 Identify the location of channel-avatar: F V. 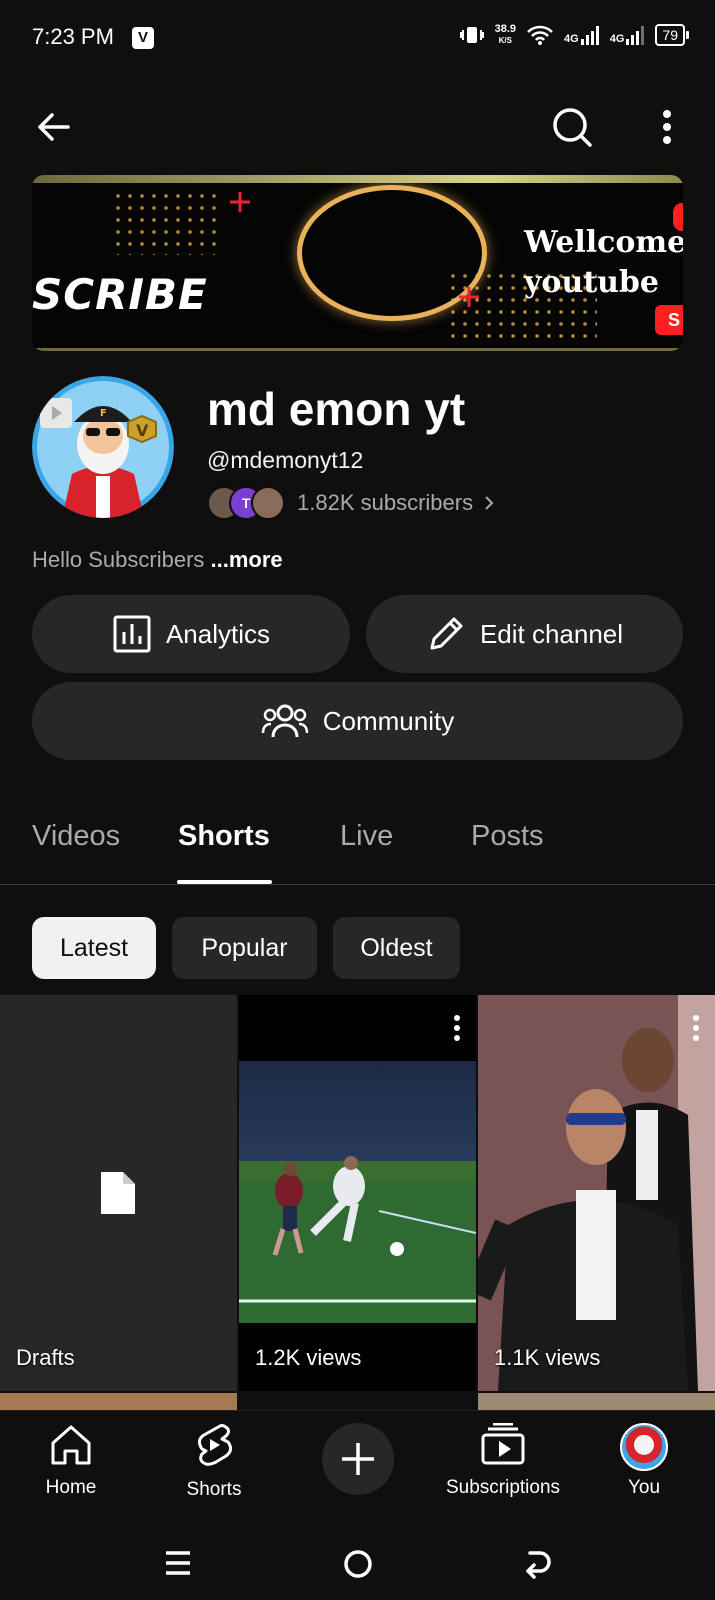
(103, 447).